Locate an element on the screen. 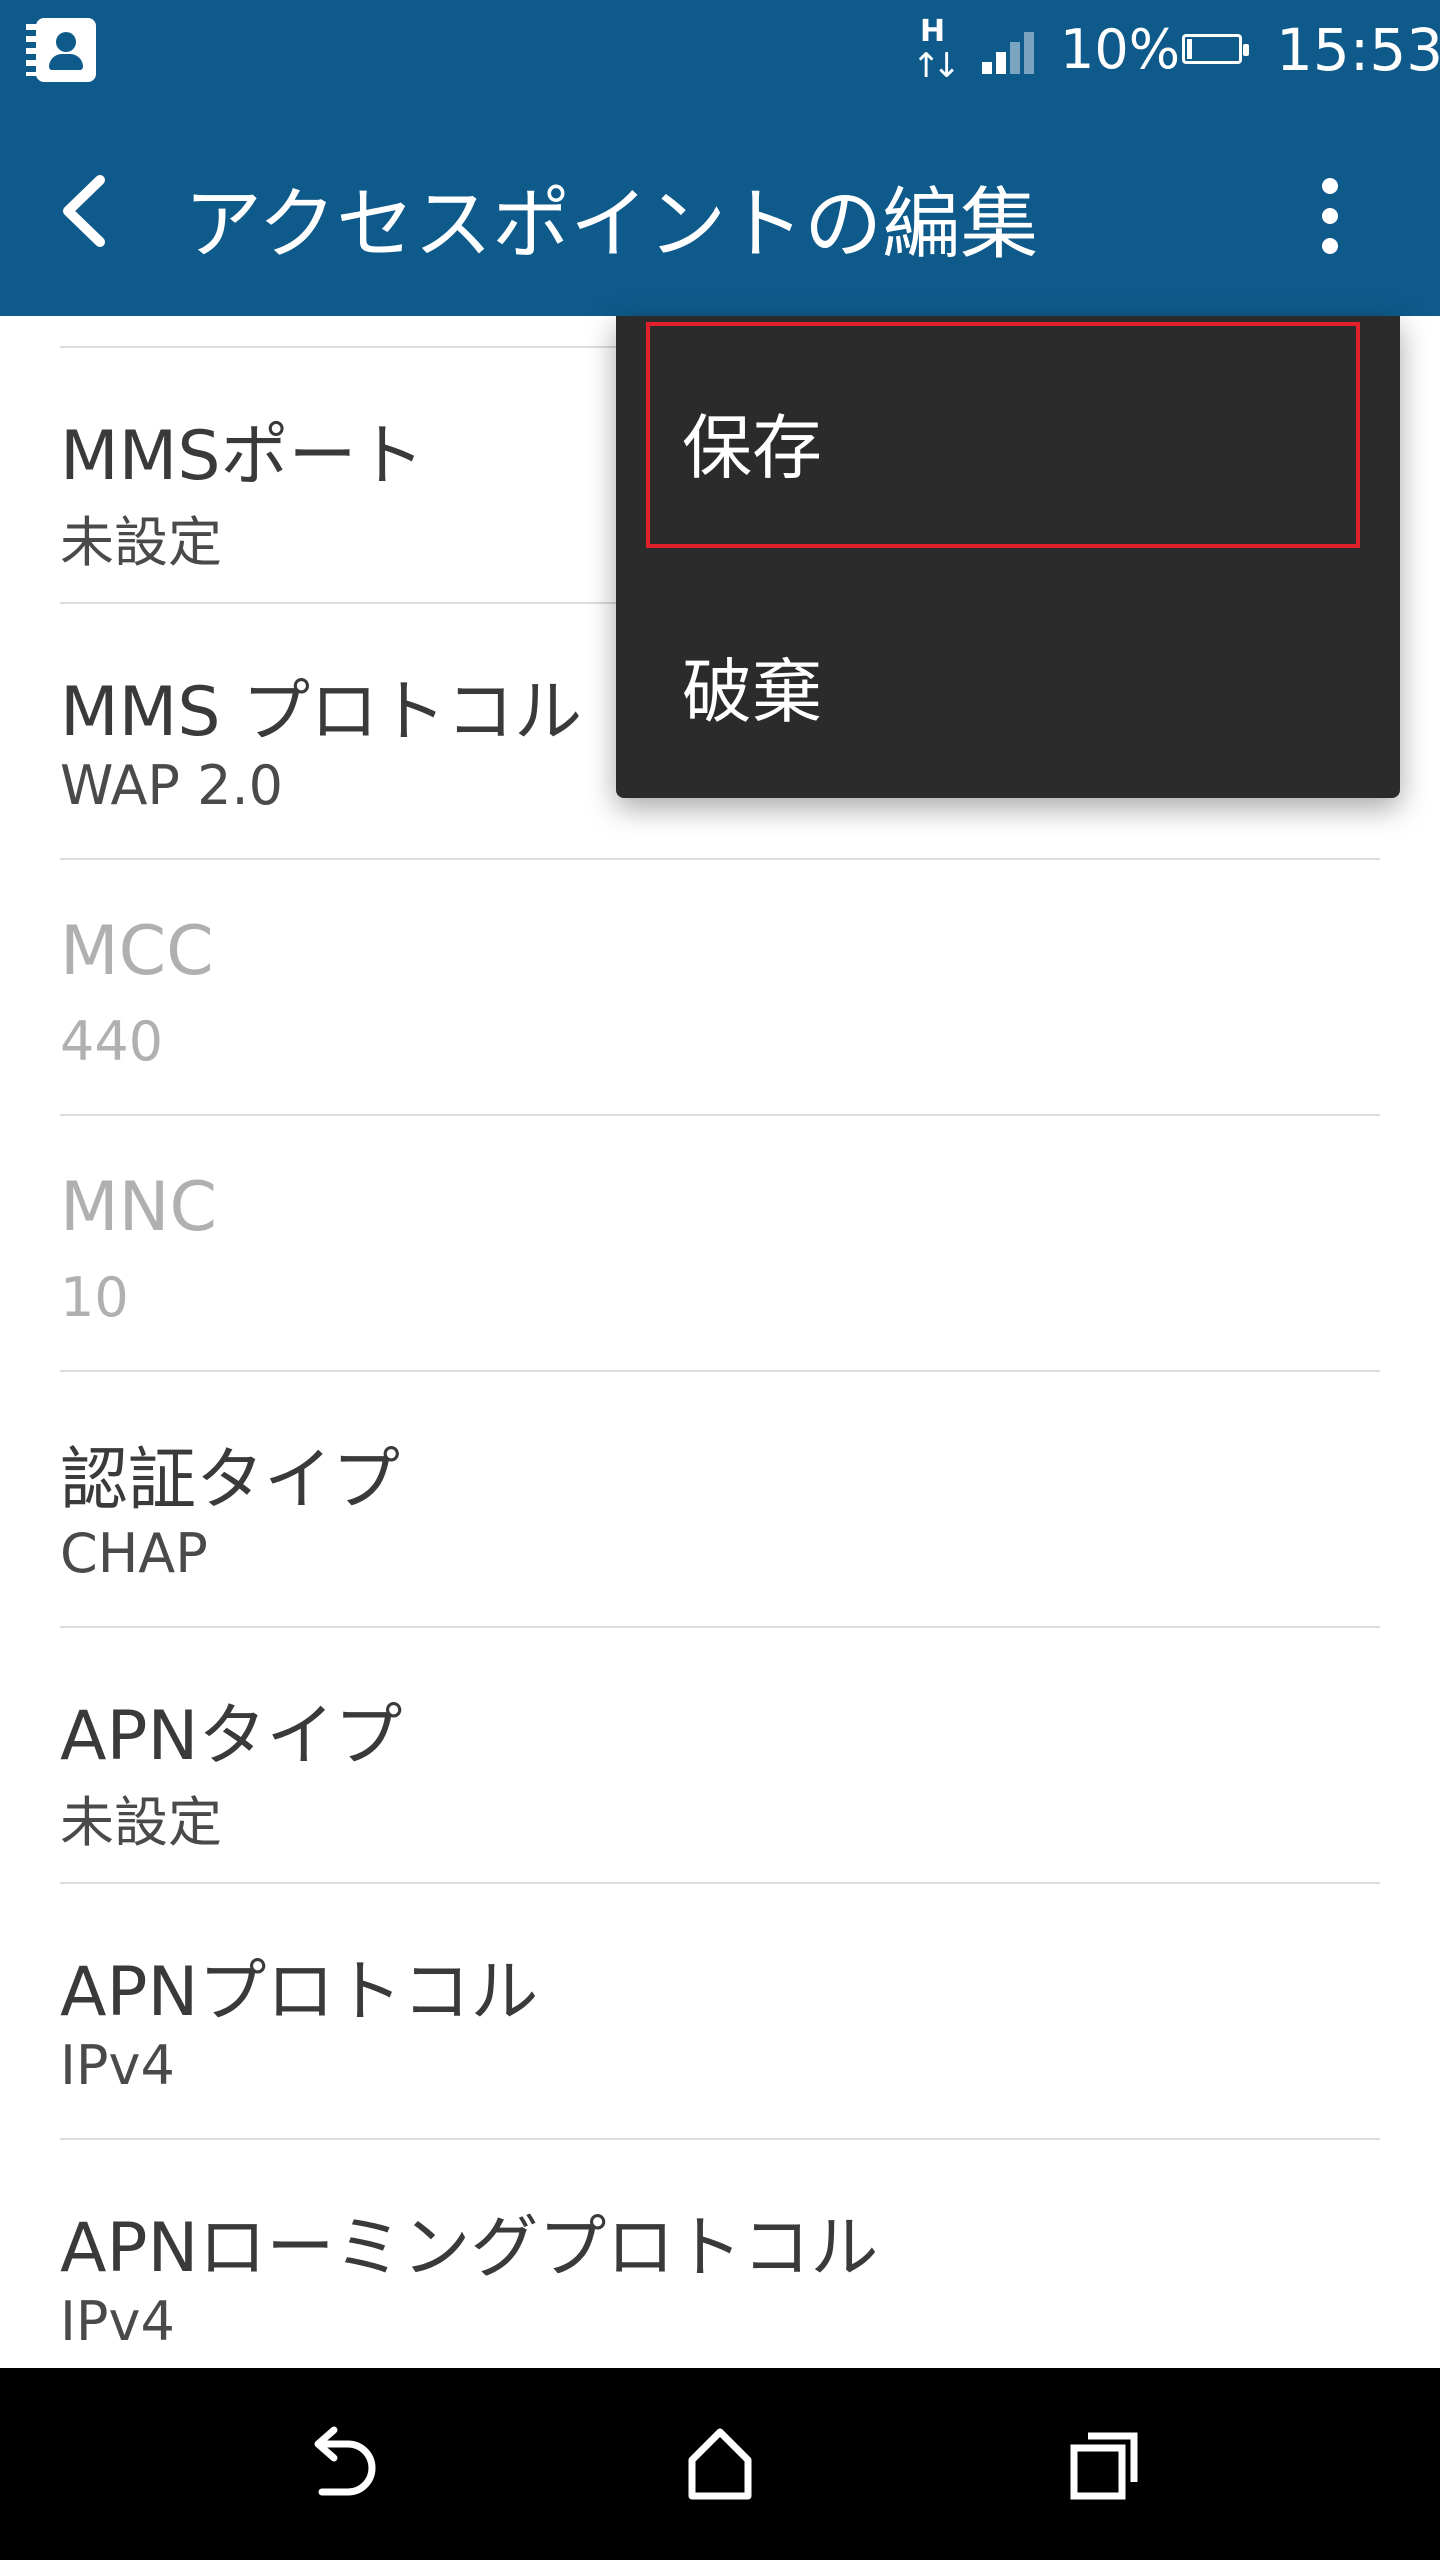  overflow-menu: 保存 破棄 is located at coordinates (1008, 557).